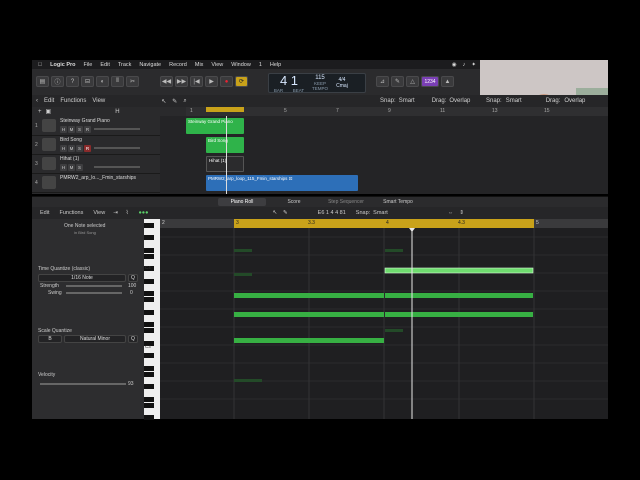 The image size is (640, 480). What do you see at coordinates (380, 213) in the screenshot?
I see `pr-snap-select: Smart` at bounding box center [380, 213].